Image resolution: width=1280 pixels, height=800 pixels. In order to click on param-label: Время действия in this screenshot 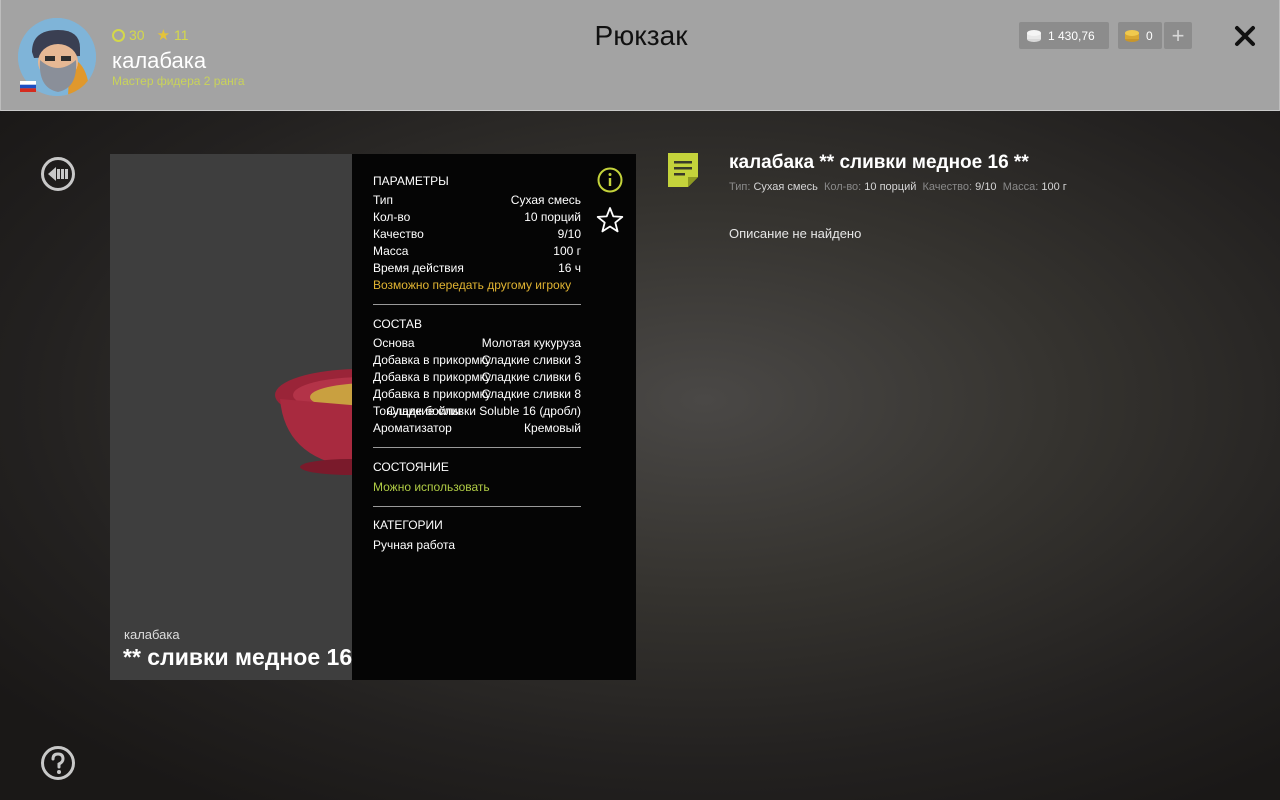, I will do `click(418, 268)`.